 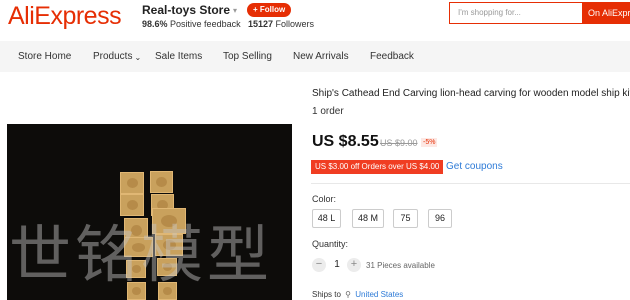 What do you see at coordinates (348, 294) in the screenshot?
I see `location-pin-icon: ⚲` at bounding box center [348, 294].